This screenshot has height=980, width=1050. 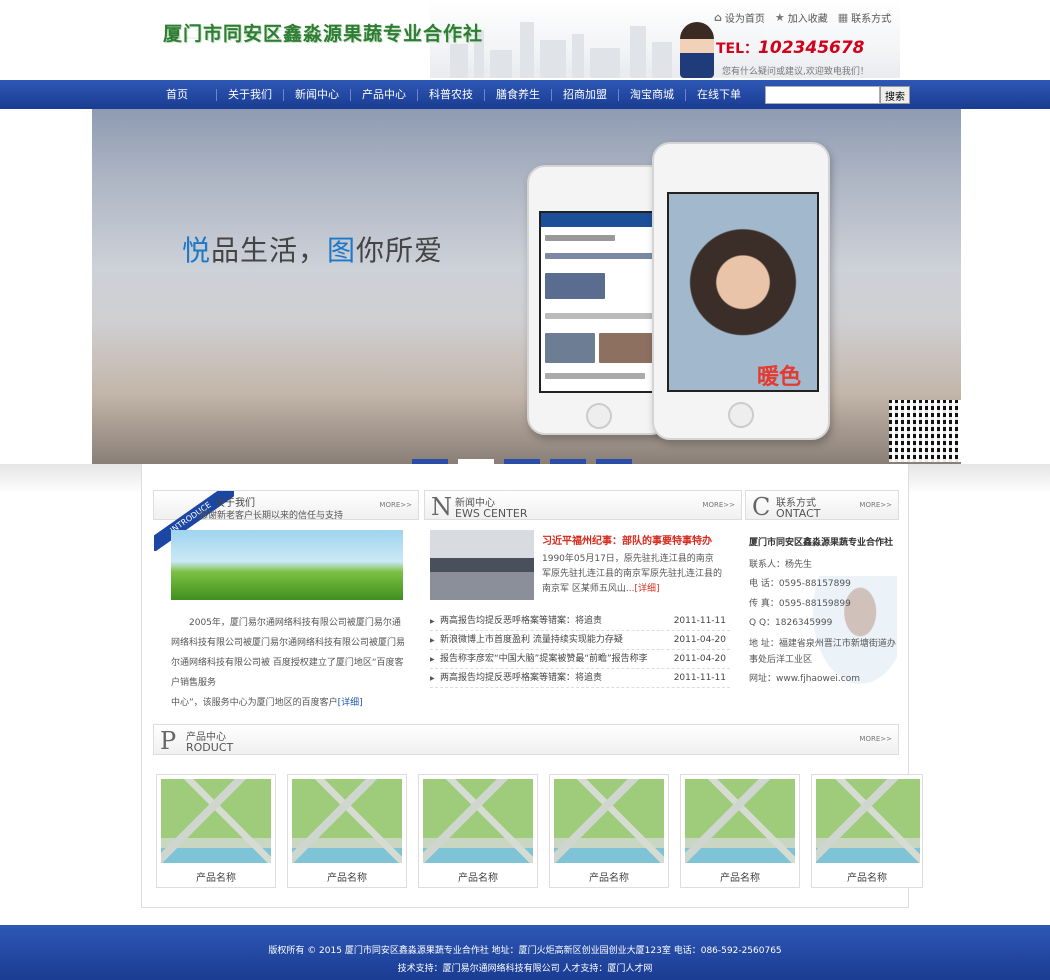 I want to click on grid-icon: ▦, so click(x=843, y=17).